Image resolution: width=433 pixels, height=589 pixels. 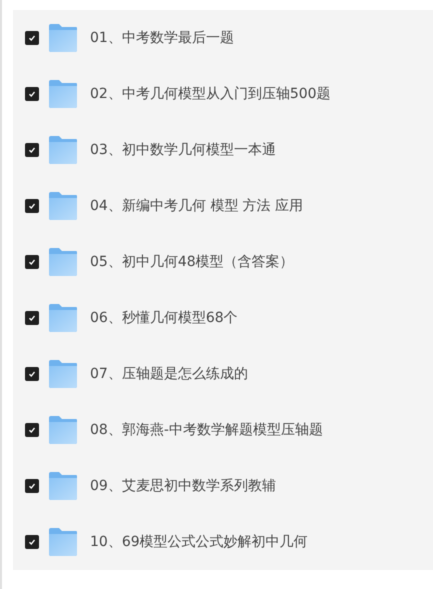 I want to click on folder-name: 03、初中数学几何模型一本通, so click(x=183, y=150).